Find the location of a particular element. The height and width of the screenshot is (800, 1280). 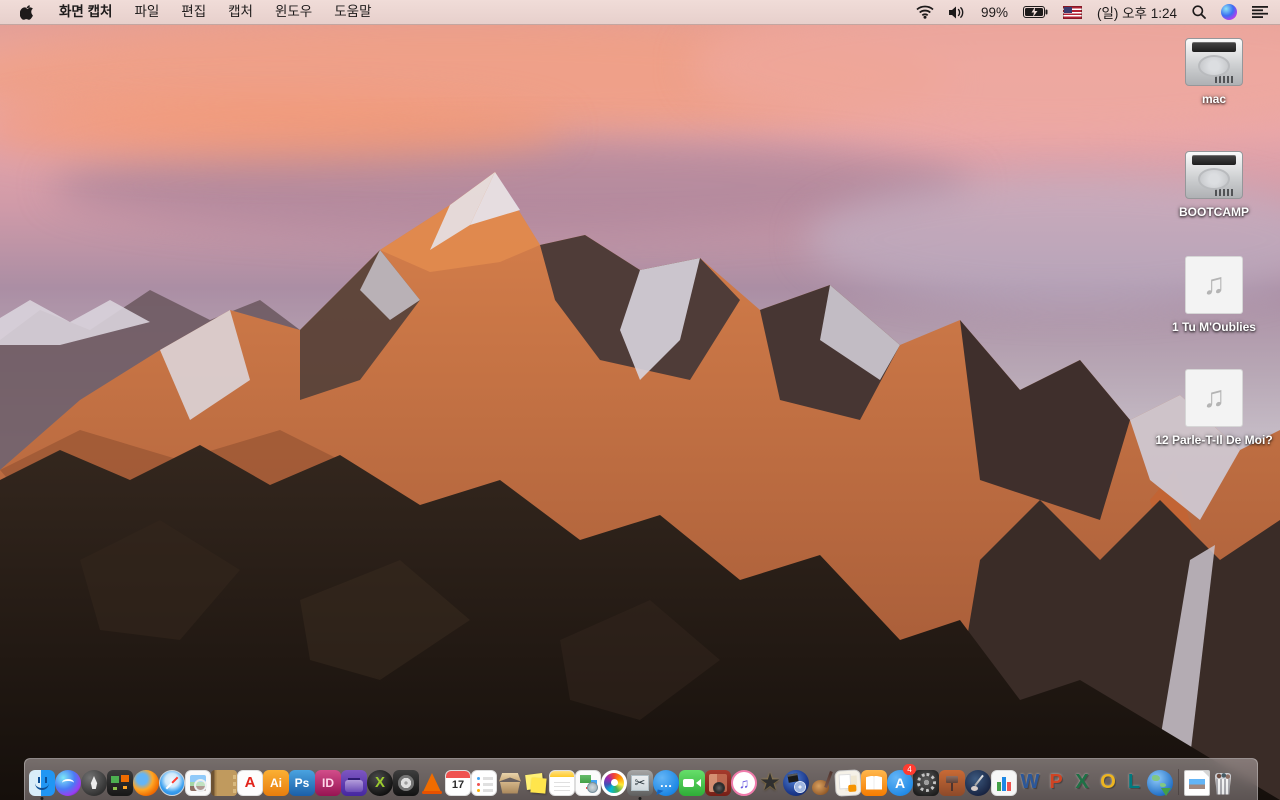

wifi-icon is located at coordinates (925, 12).